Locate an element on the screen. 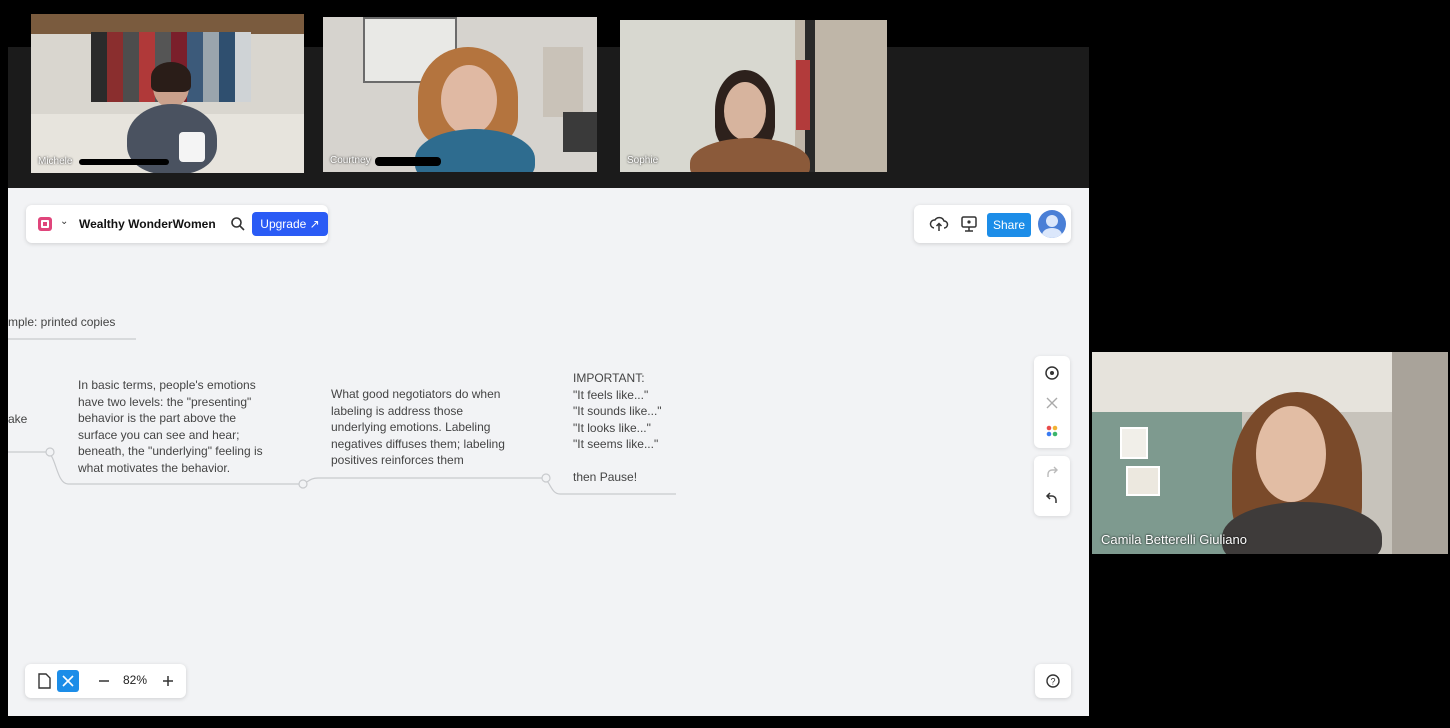 The height and width of the screenshot is (728, 1450). video-tile-michele: Michele is located at coordinates (167, 93).